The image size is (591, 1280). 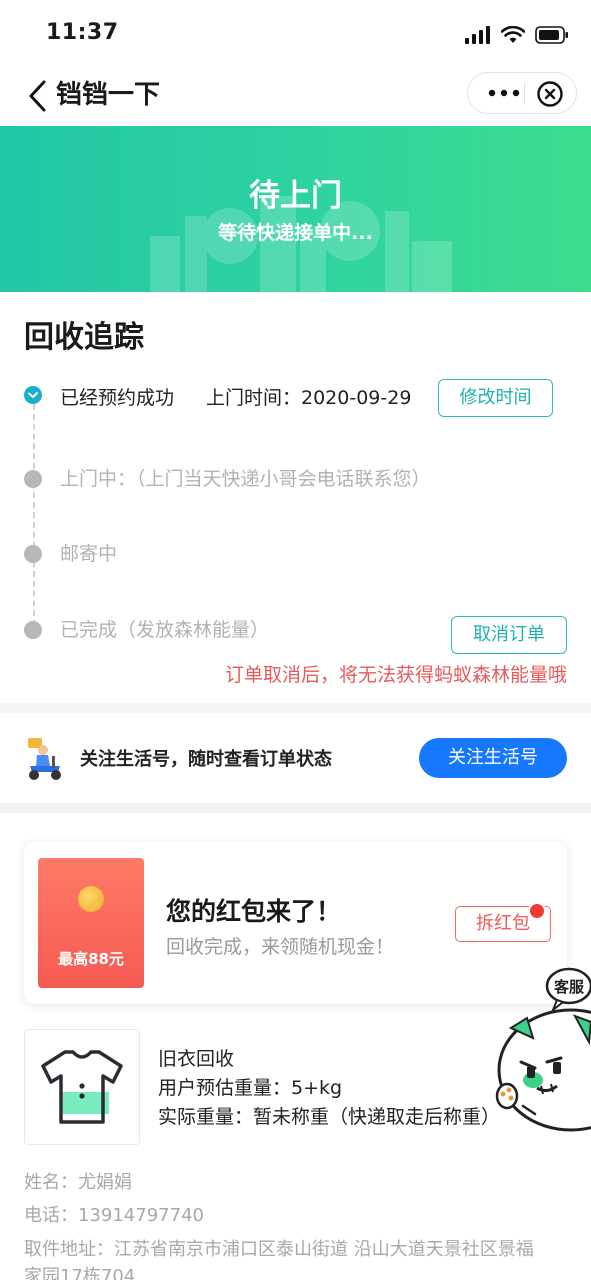 What do you see at coordinates (89, 554) in the screenshot?
I see `step-mailing-label: 邮寄中` at bounding box center [89, 554].